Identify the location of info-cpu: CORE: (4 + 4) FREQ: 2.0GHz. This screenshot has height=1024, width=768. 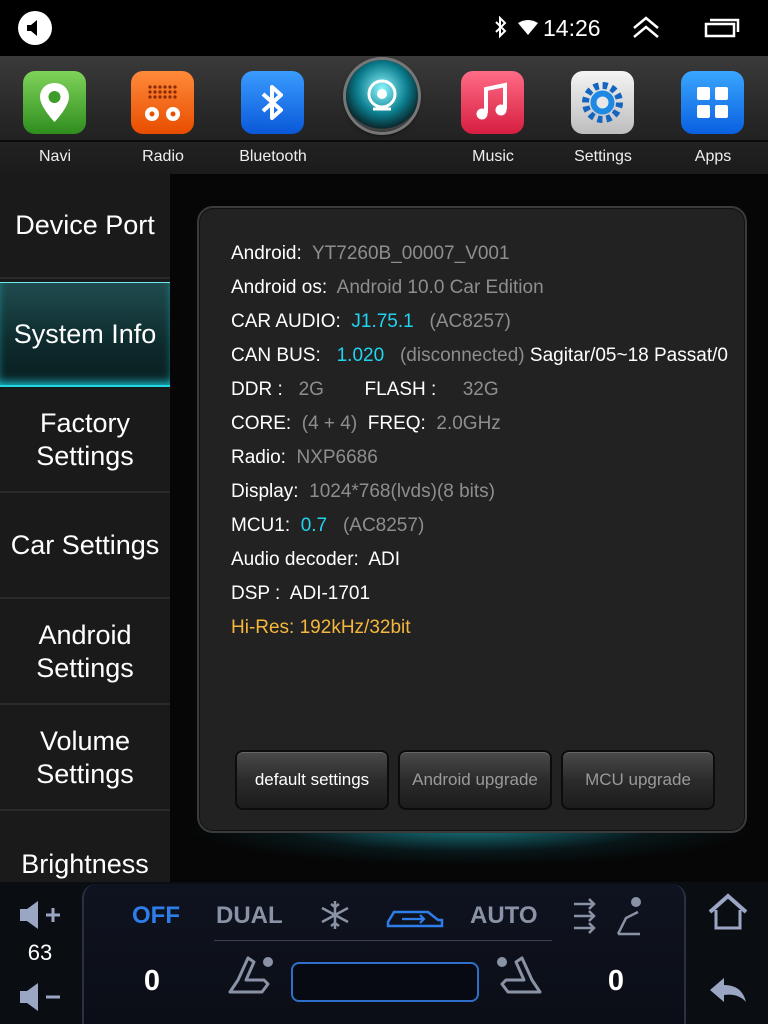
(366, 428).